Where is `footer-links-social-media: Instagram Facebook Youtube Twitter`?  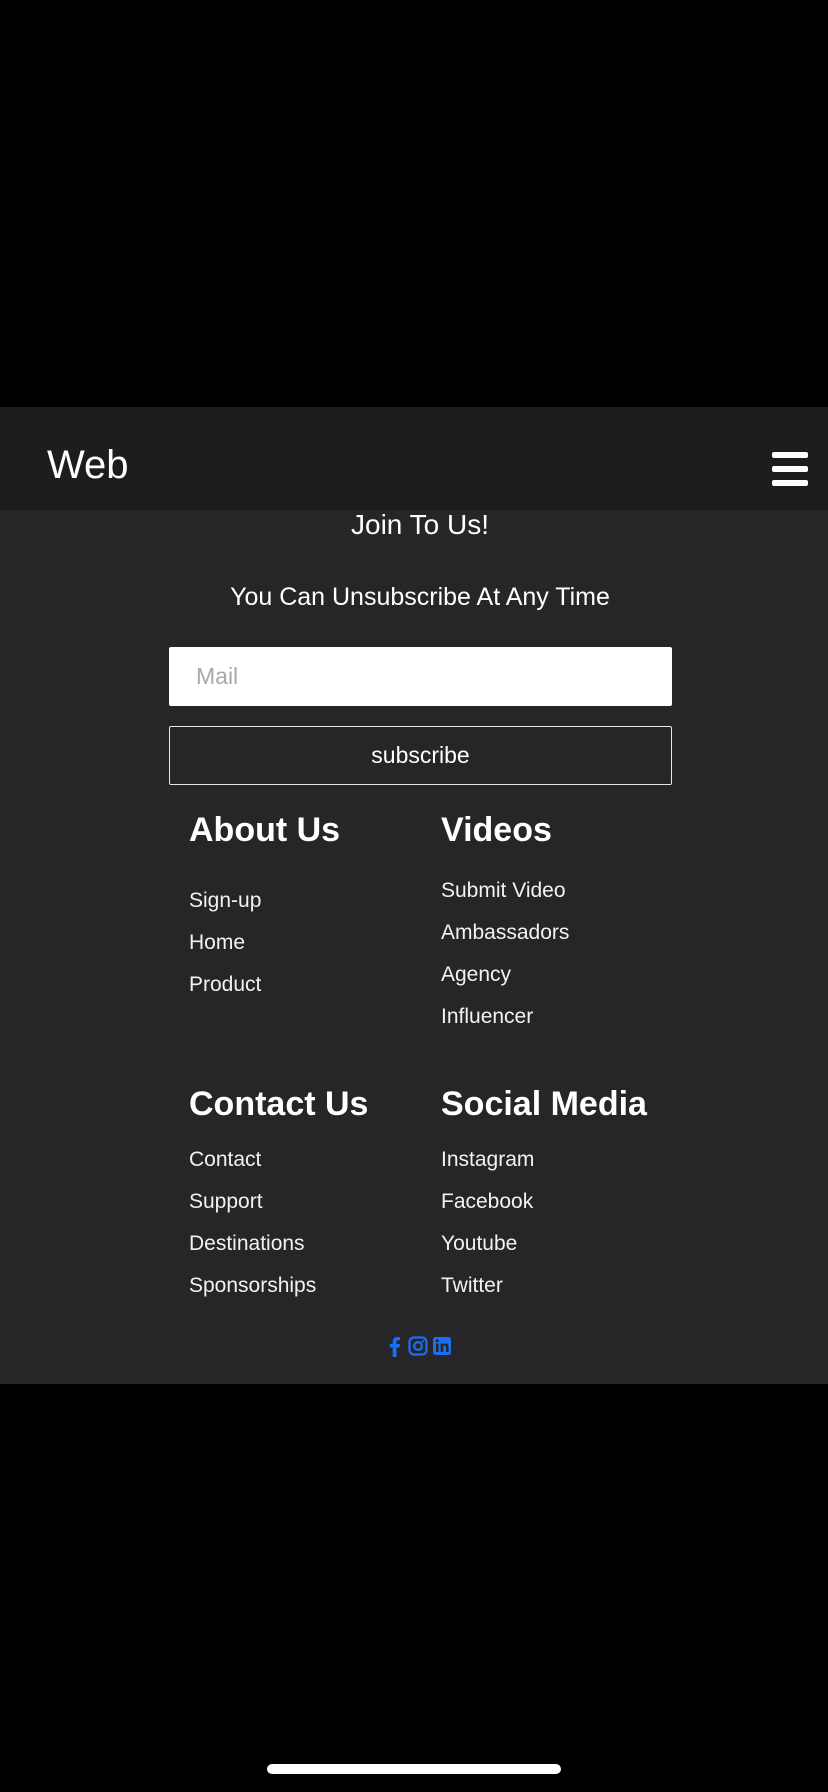
footer-links-social-media: Instagram Facebook Youtube Twitter is located at coordinates (591, 1223).